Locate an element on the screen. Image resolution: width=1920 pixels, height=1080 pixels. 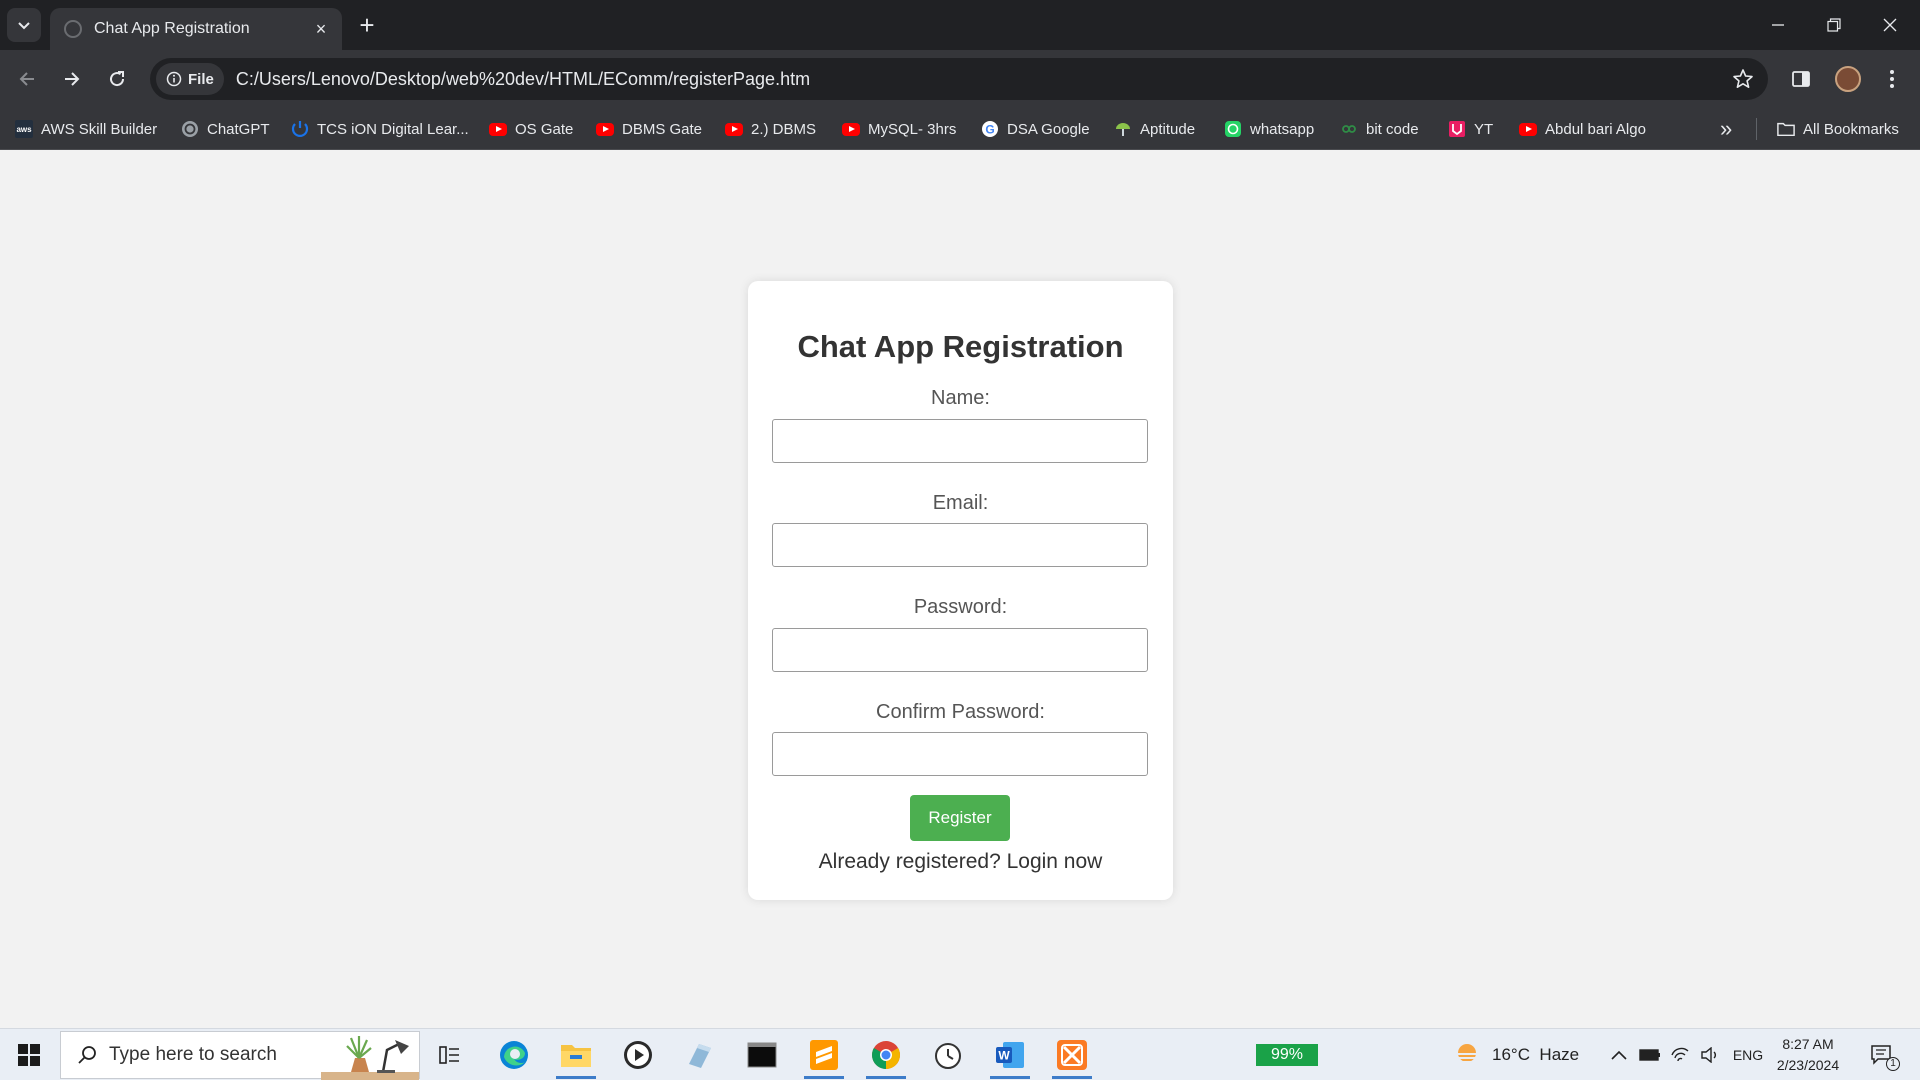
task-view-icon is located at coordinates (449, 1055).